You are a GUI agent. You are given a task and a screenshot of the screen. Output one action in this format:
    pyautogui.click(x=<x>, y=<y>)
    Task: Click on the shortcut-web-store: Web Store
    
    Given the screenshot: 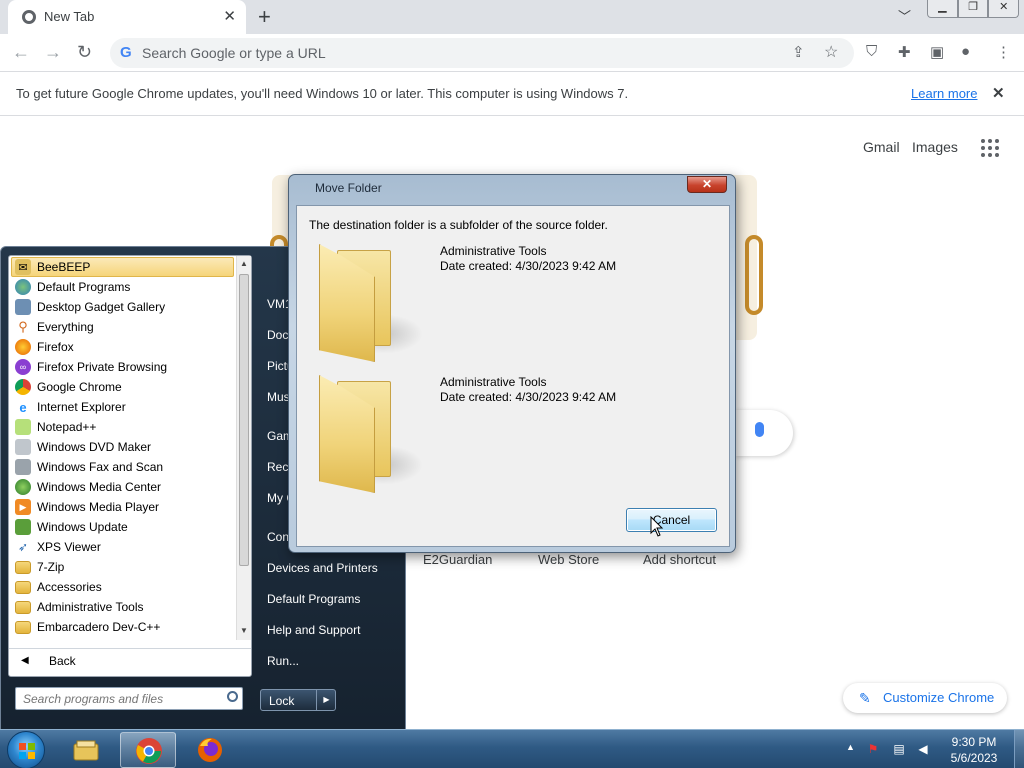 What is the action you would take?
    pyautogui.click(x=568, y=559)
    